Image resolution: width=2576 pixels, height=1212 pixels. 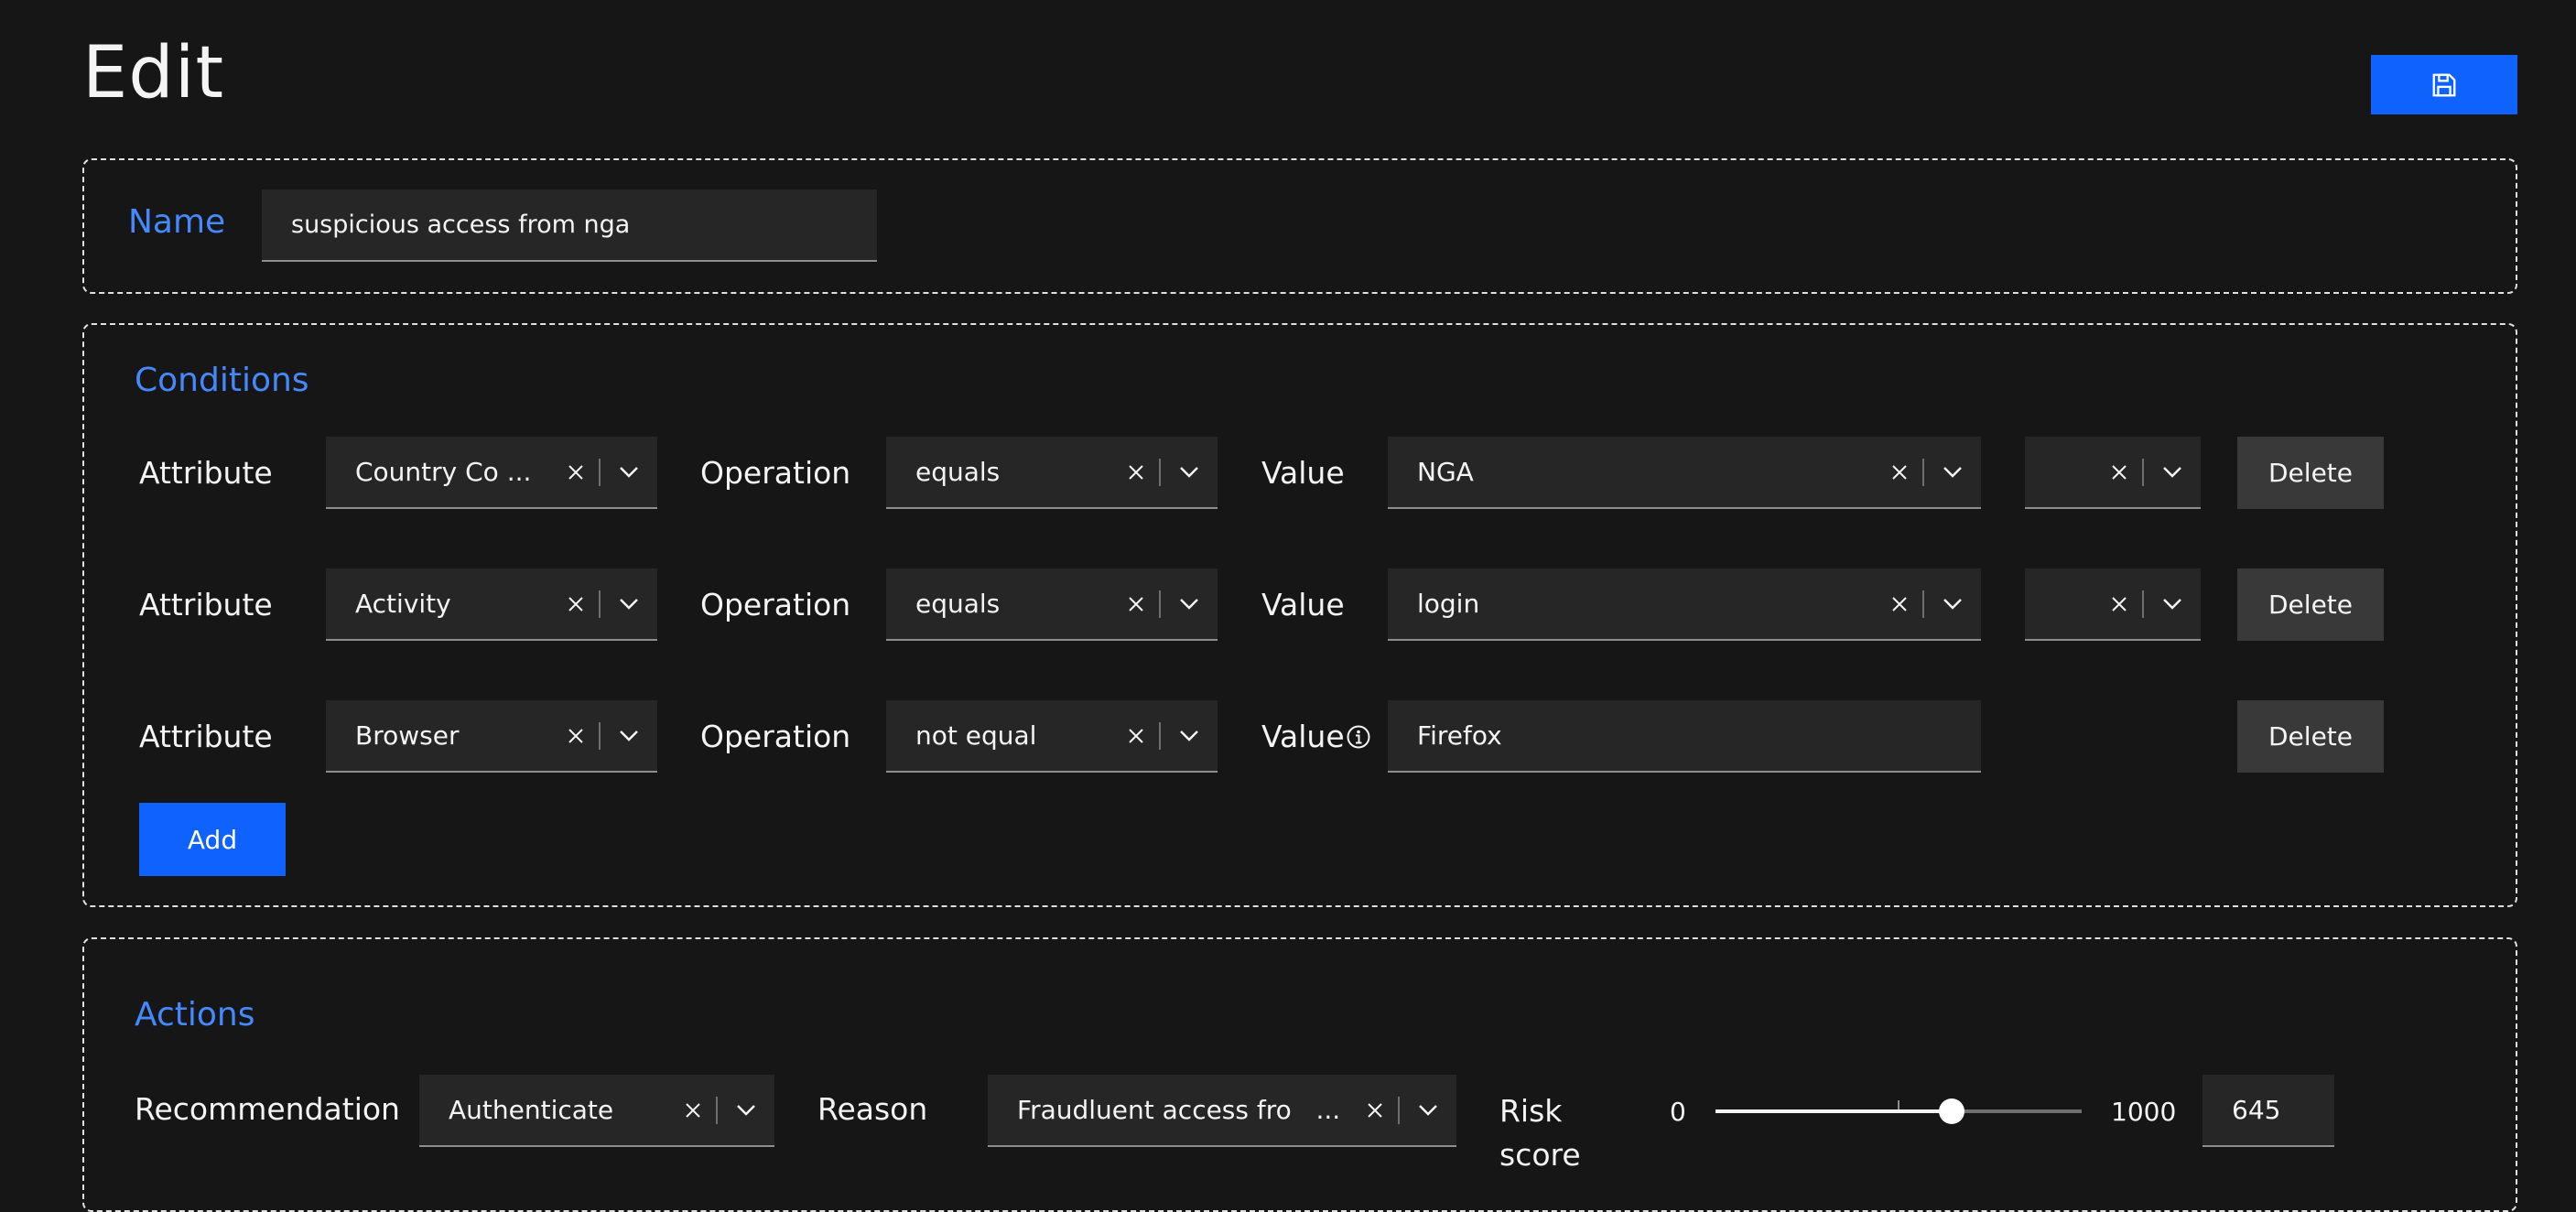 What do you see at coordinates (1540, 1155) in the screenshot?
I see `risk-score-label-line2: score` at bounding box center [1540, 1155].